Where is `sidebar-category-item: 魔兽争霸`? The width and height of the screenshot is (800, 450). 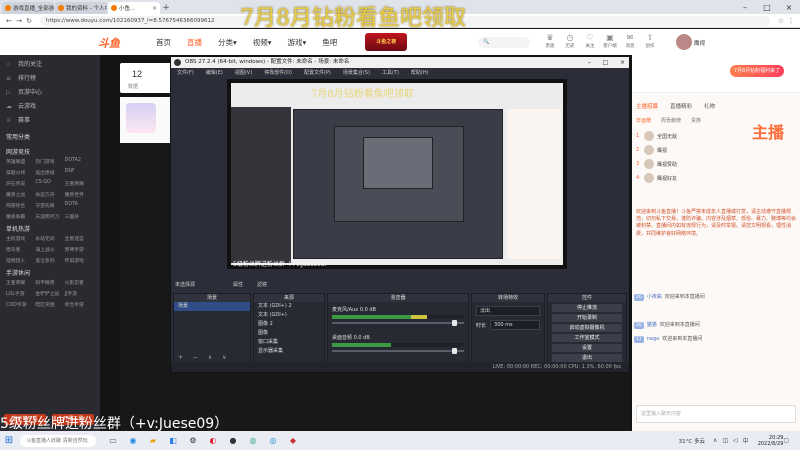 sidebar-category-item: 魔兽争霸 is located at coordinates (20, 216).